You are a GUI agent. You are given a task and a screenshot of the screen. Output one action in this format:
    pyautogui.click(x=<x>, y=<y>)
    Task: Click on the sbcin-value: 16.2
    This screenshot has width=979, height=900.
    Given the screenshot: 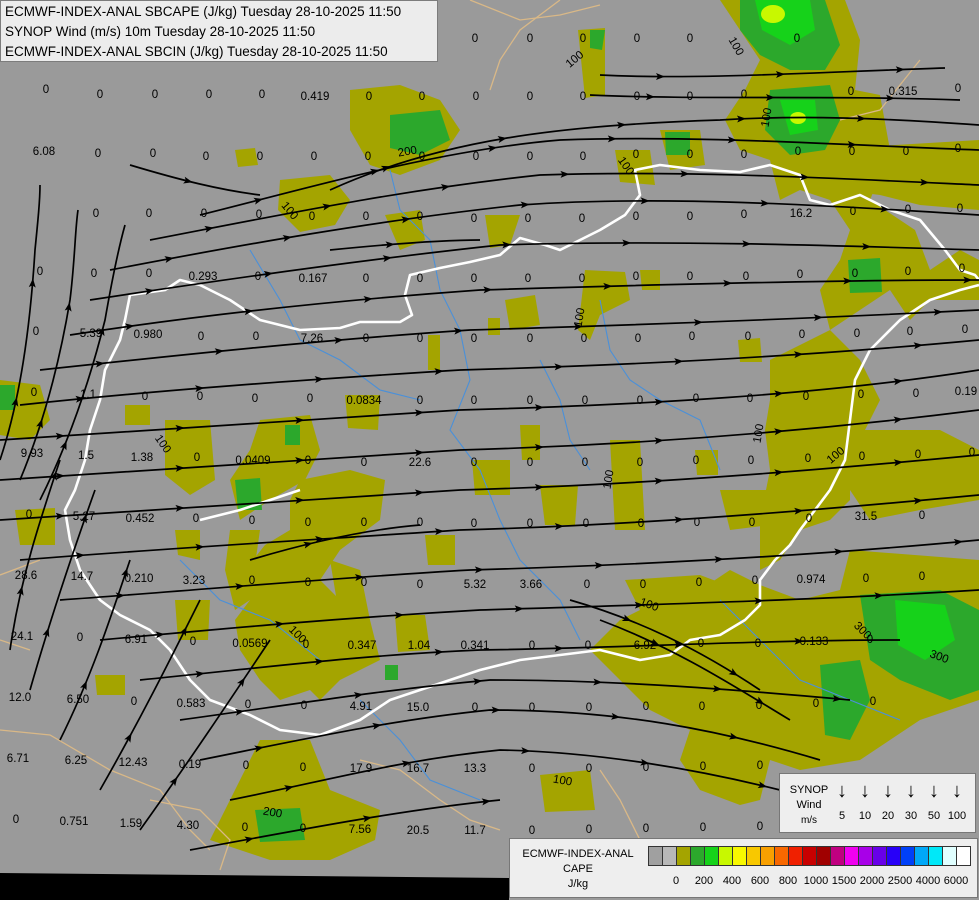 What is the action you would take?
    pyautogui.click(x=801, y=214)
    